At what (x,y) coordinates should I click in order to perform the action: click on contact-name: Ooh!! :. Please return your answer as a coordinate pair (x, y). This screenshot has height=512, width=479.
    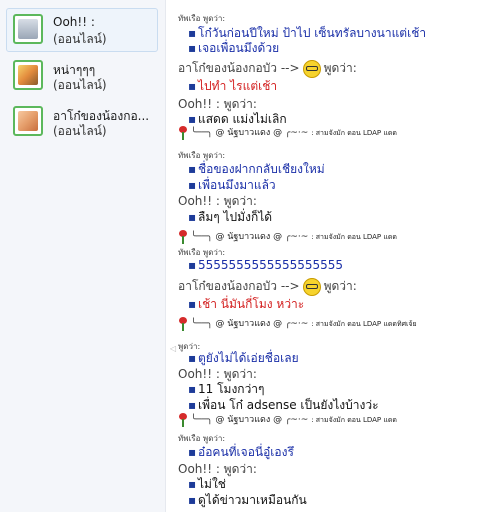
    Looking at the image, I should click on (74, 22).